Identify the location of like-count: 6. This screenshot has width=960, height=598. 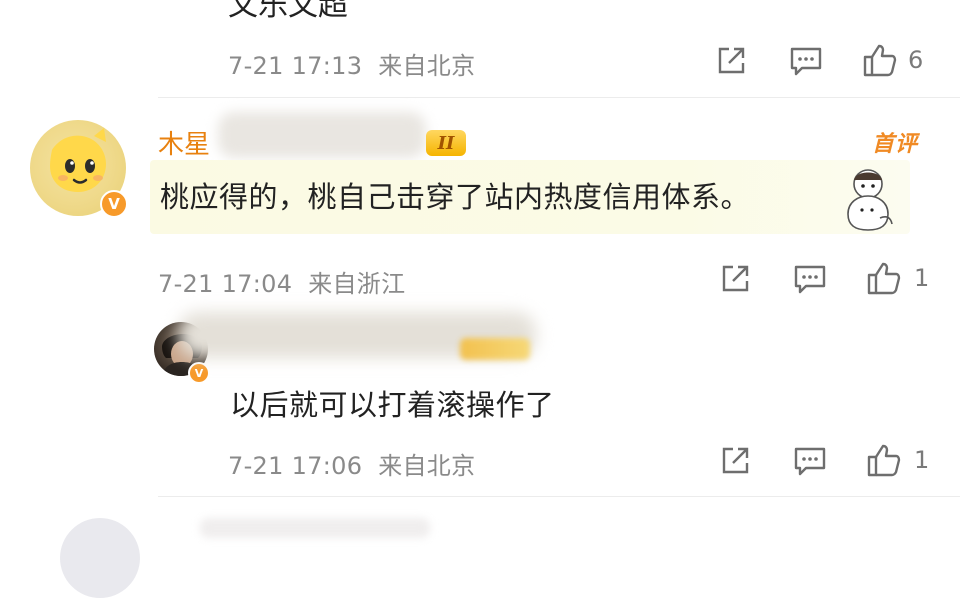
(916, 60).